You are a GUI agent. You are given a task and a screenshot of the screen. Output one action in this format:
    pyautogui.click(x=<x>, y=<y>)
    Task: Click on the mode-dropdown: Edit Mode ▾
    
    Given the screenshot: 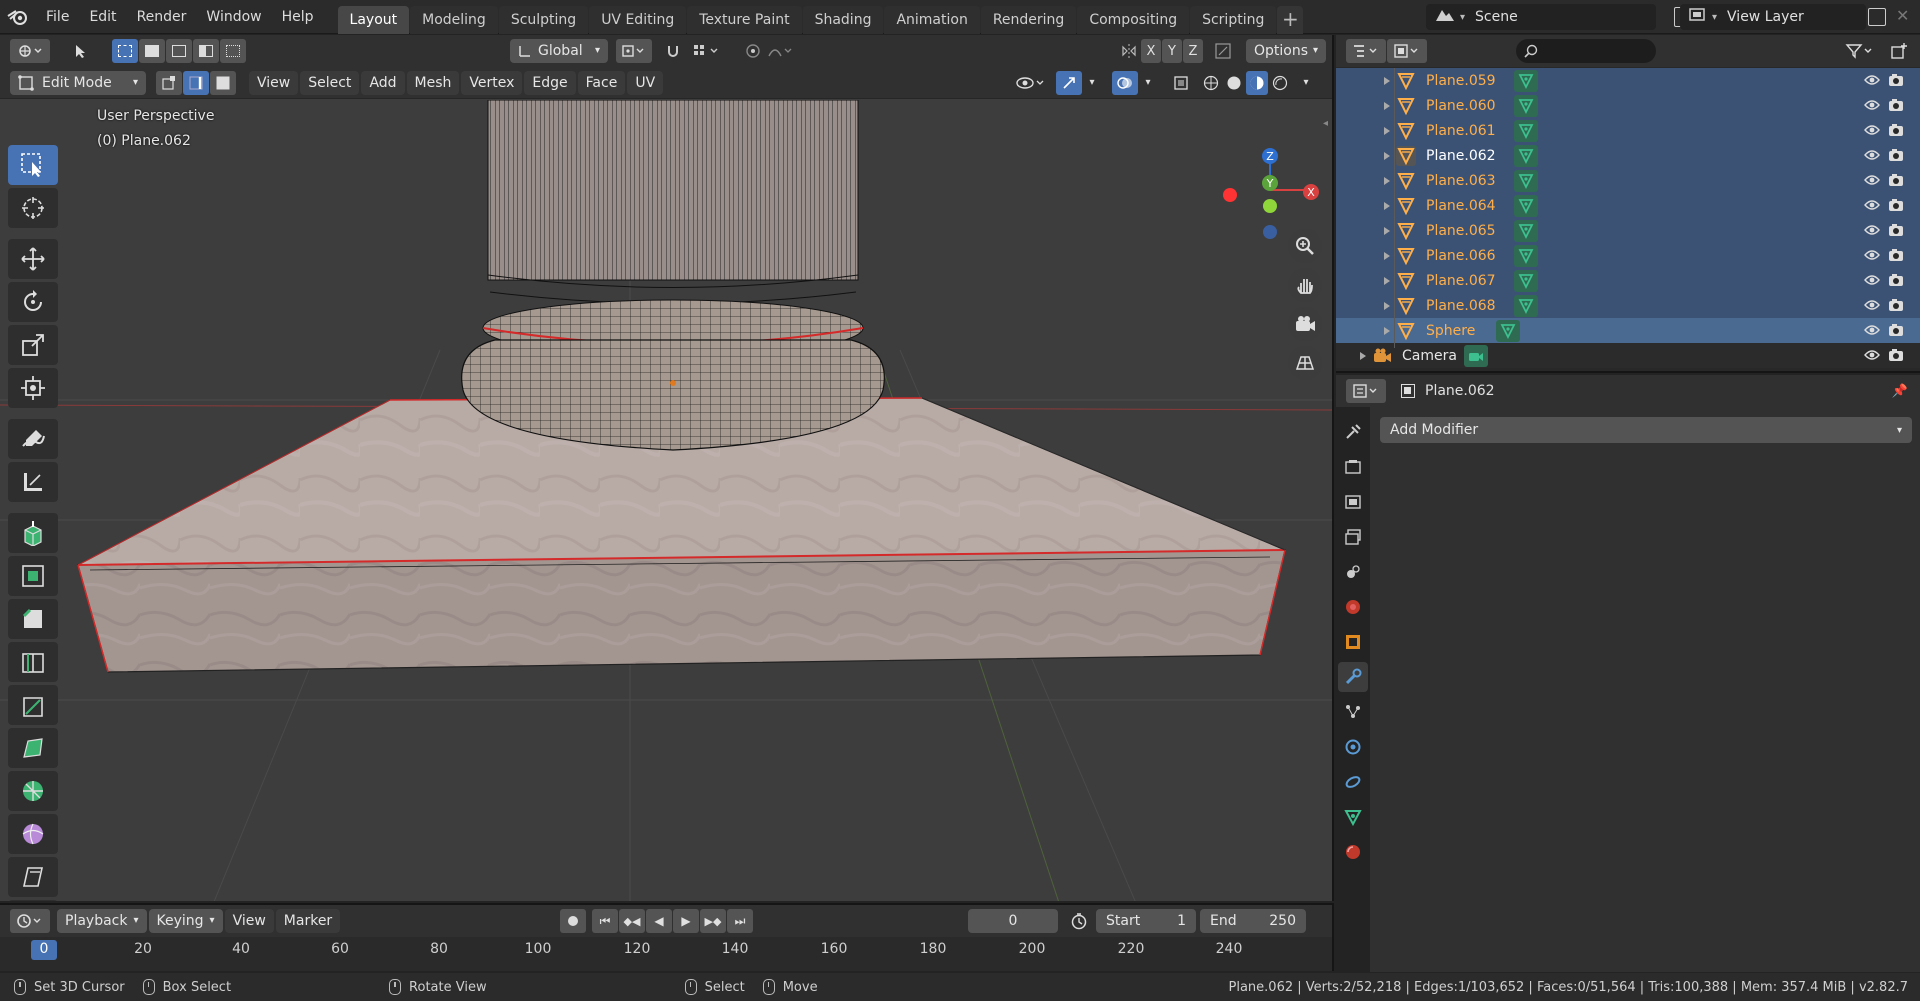 What is the action you would take?
    pyautogui.click(x=78, y=82)
    